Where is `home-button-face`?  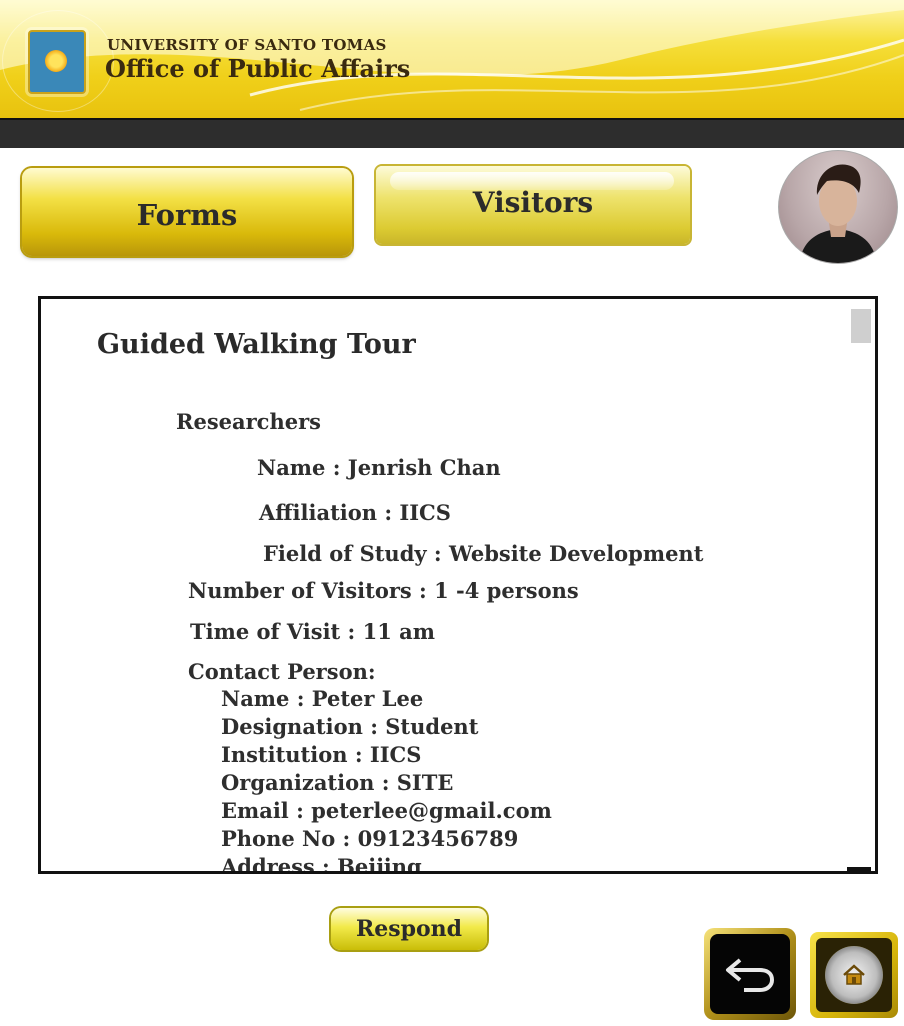
home-button-face is located at coordinates (854, 975).